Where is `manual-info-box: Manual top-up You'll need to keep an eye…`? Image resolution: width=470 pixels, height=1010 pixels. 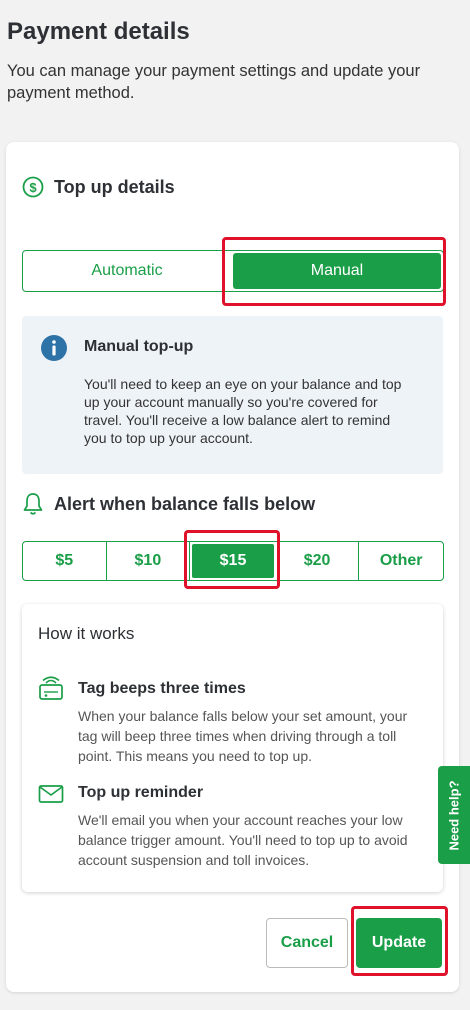
manual-info-box: Manual top-up You'll need to keep an eye… is located at coordinates (232, 395).